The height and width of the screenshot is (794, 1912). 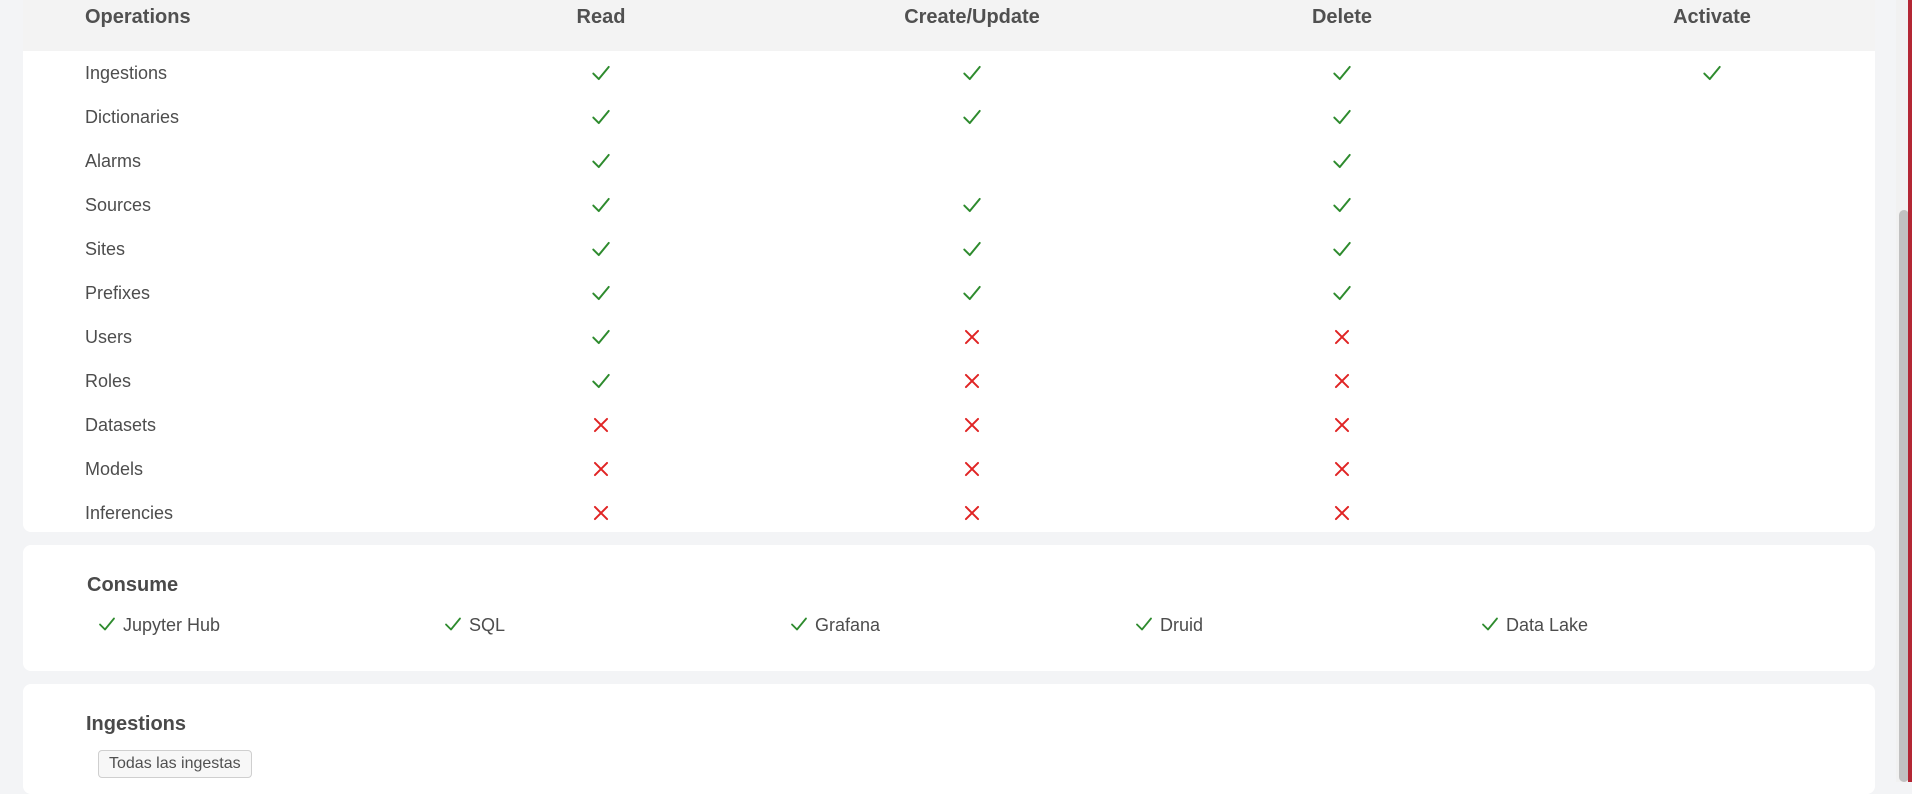 What do you see at coordinates (949, 205) in the screenshot?
I see `table-row: Sources` at bounding box center [949, 205].